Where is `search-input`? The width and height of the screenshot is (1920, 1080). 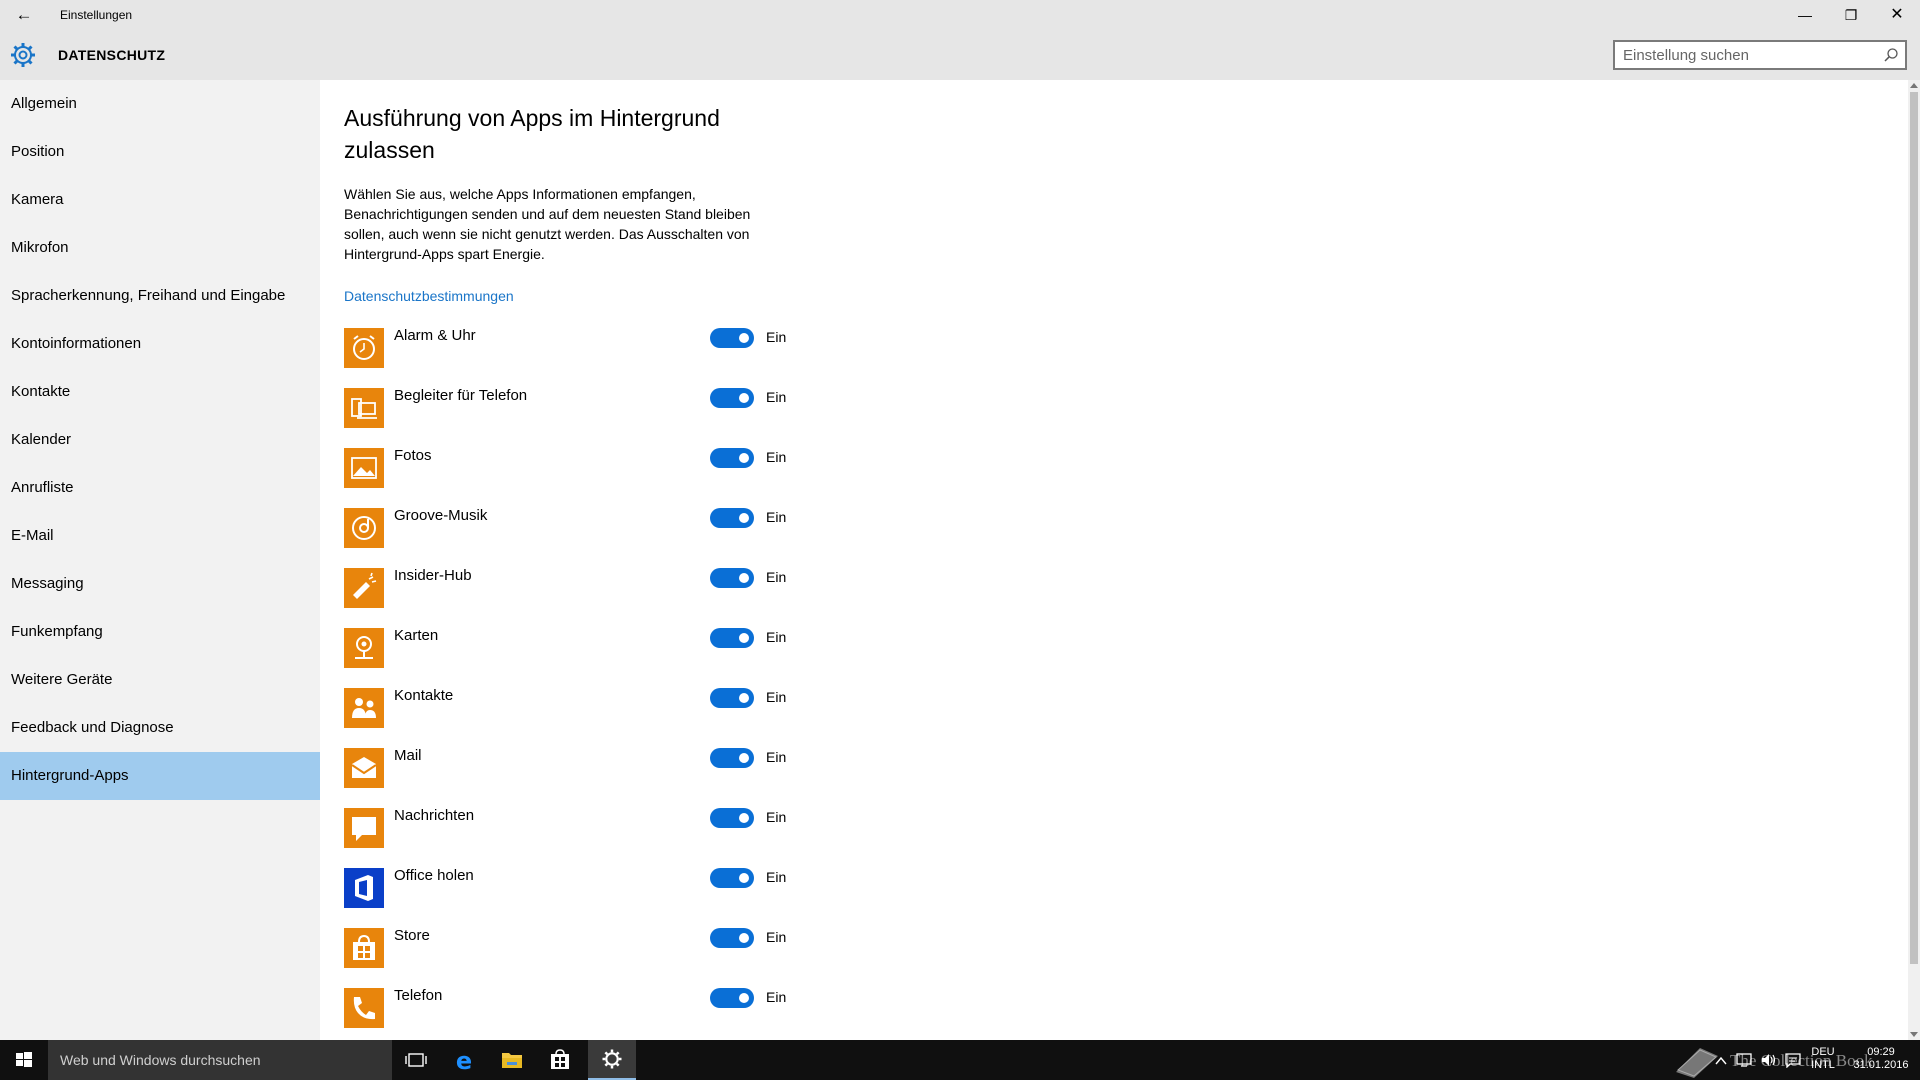 search-input is located at coordinates (1748, 55).